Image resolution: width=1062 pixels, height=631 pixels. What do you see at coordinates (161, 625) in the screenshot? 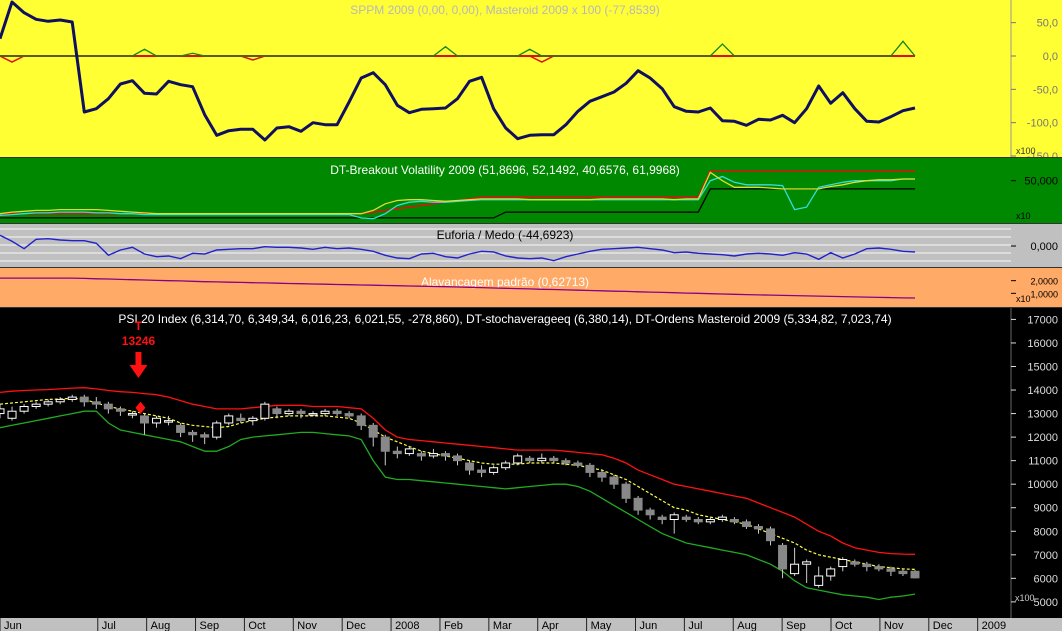
I see `x-axis-tick-label: Aug` at bounding box center [161, 625].